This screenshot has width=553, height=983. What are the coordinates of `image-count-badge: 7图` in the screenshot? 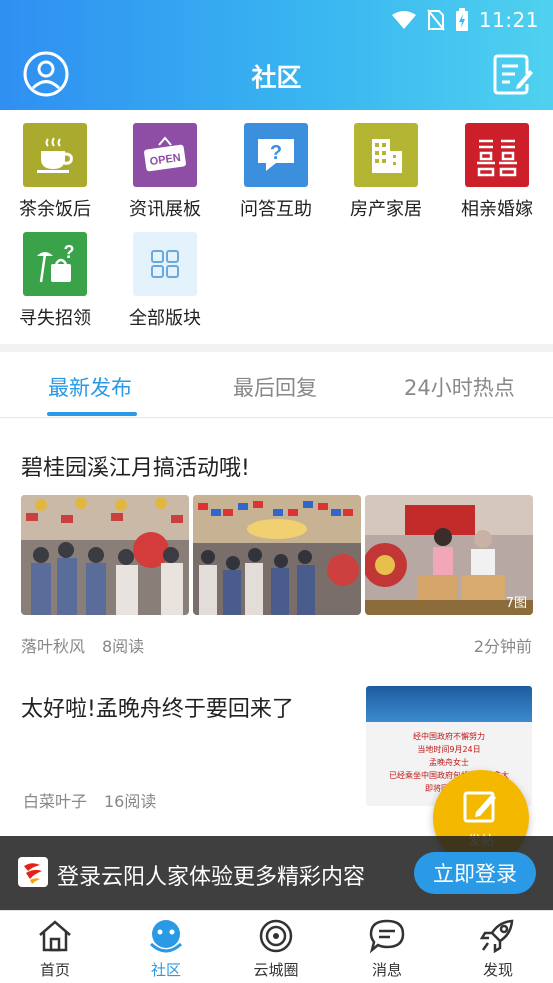 It's located at (516, 603).